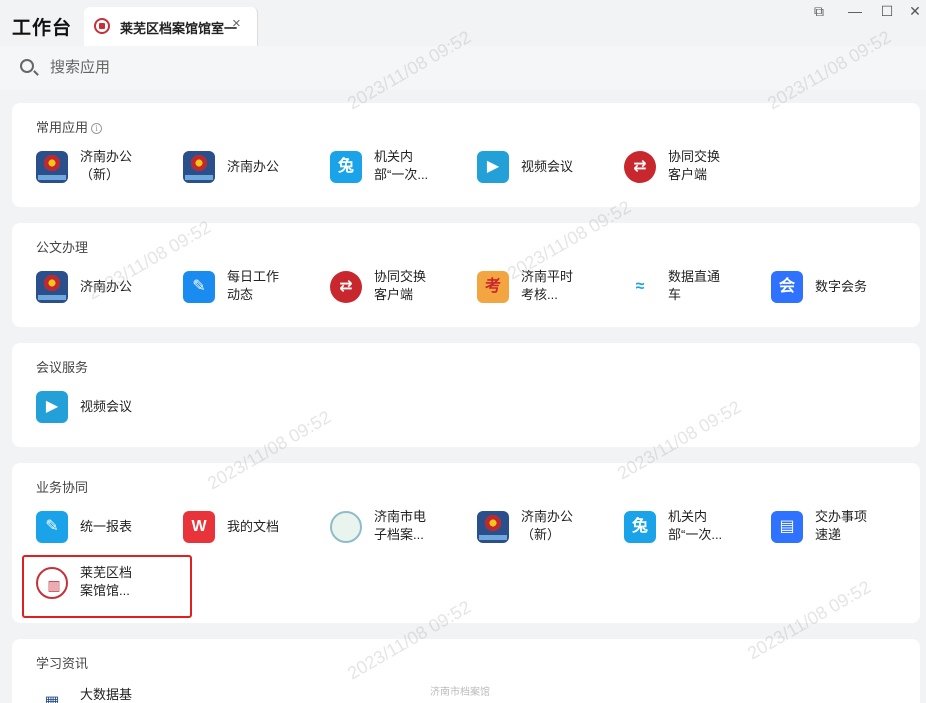 The height and width of the screenshot is (703, 926). I want to click on edit-icon: ✎, so click(52, 527).